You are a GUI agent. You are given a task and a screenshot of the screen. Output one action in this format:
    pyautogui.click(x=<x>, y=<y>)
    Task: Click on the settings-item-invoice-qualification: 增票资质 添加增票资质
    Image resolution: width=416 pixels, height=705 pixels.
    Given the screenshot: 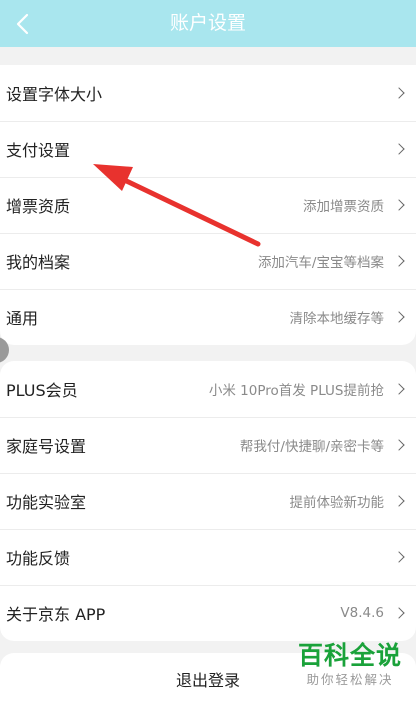 What is the action you would take?
    pyautogui.click(x=208, y=205)
    